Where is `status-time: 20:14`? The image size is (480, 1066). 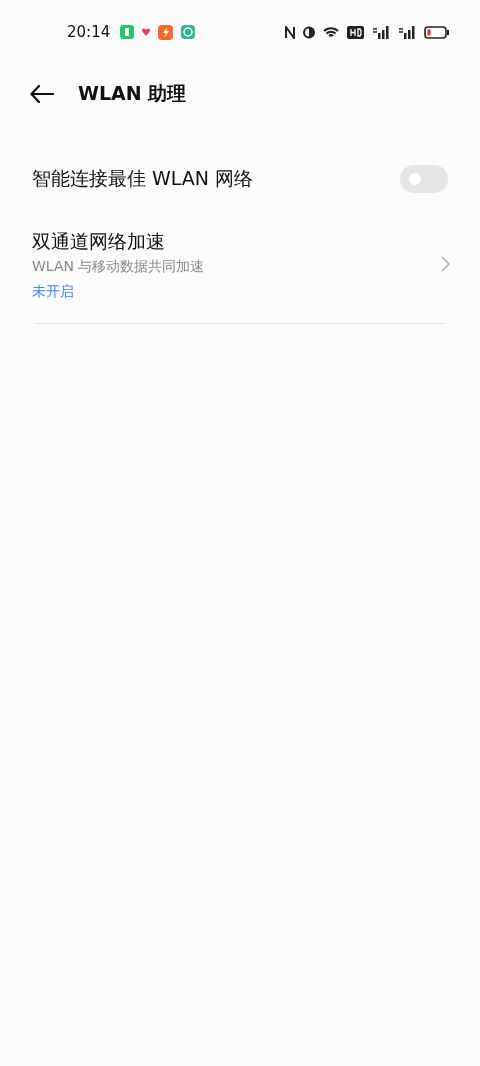 status-time: 20:14 is located at coordinates (89, 32).